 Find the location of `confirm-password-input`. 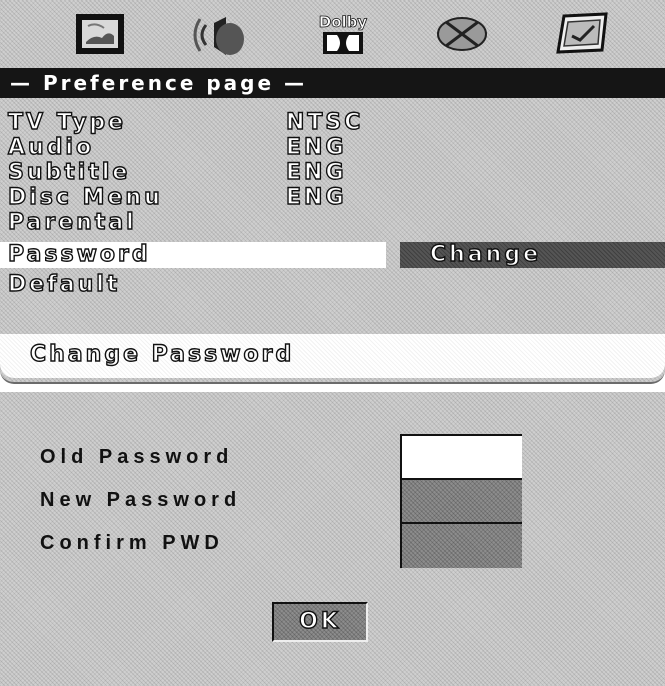

confirm-password-input is located at coordinates (461, 545).